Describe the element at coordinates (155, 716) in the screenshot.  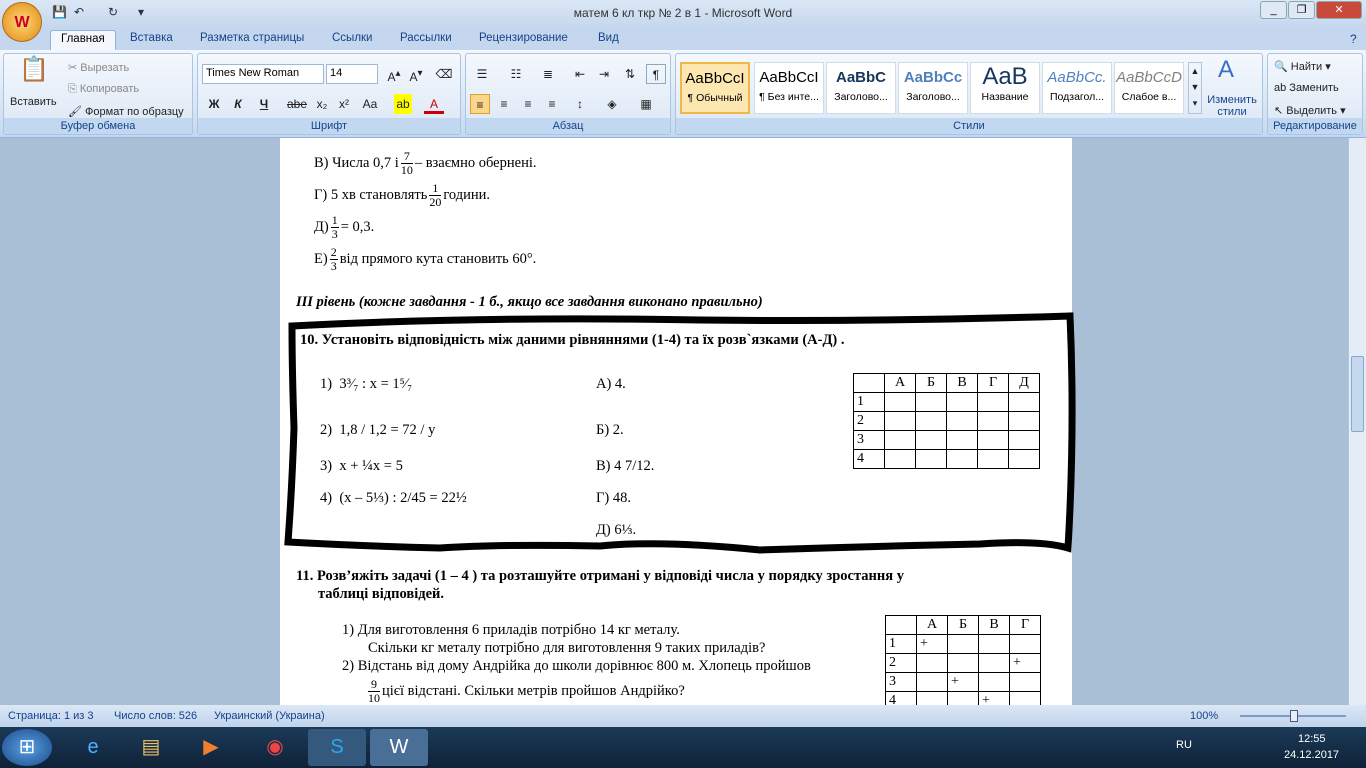
I see `word-count: Число слов: 526` at that location.